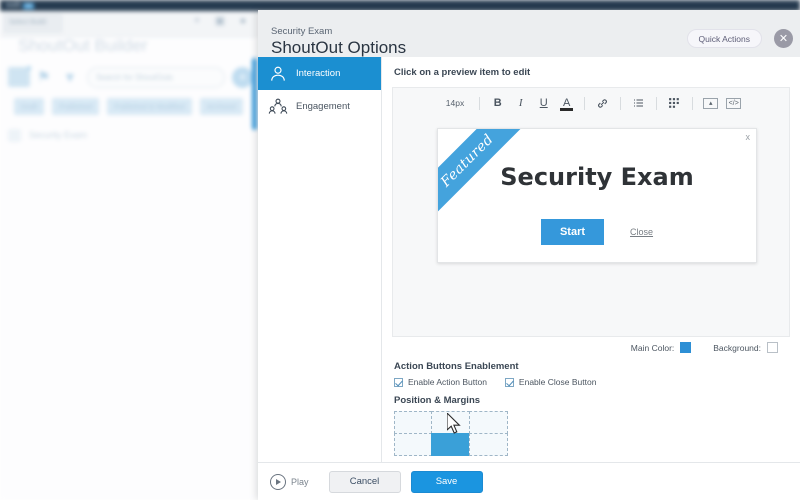 This screenshot has height=500, width=800. I want to click on save-button: Save, so click(446, 481).